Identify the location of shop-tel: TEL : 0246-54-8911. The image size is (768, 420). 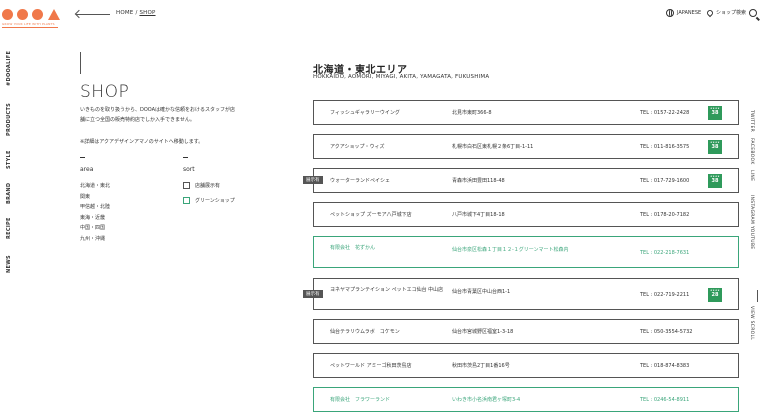
(664, 400).